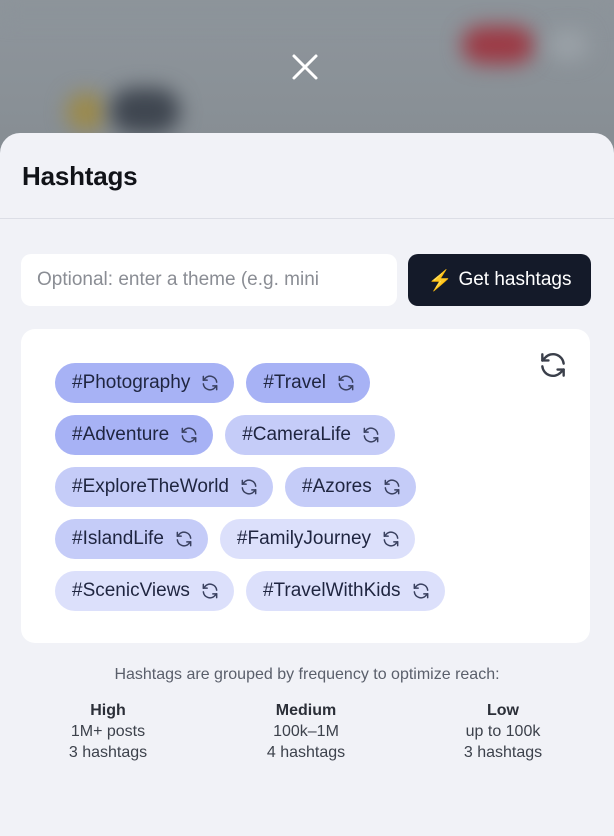  Describe the element at coordinates (131, 590) in the screenshot. I see `hashtag-text: #ScenicViews` at that location.